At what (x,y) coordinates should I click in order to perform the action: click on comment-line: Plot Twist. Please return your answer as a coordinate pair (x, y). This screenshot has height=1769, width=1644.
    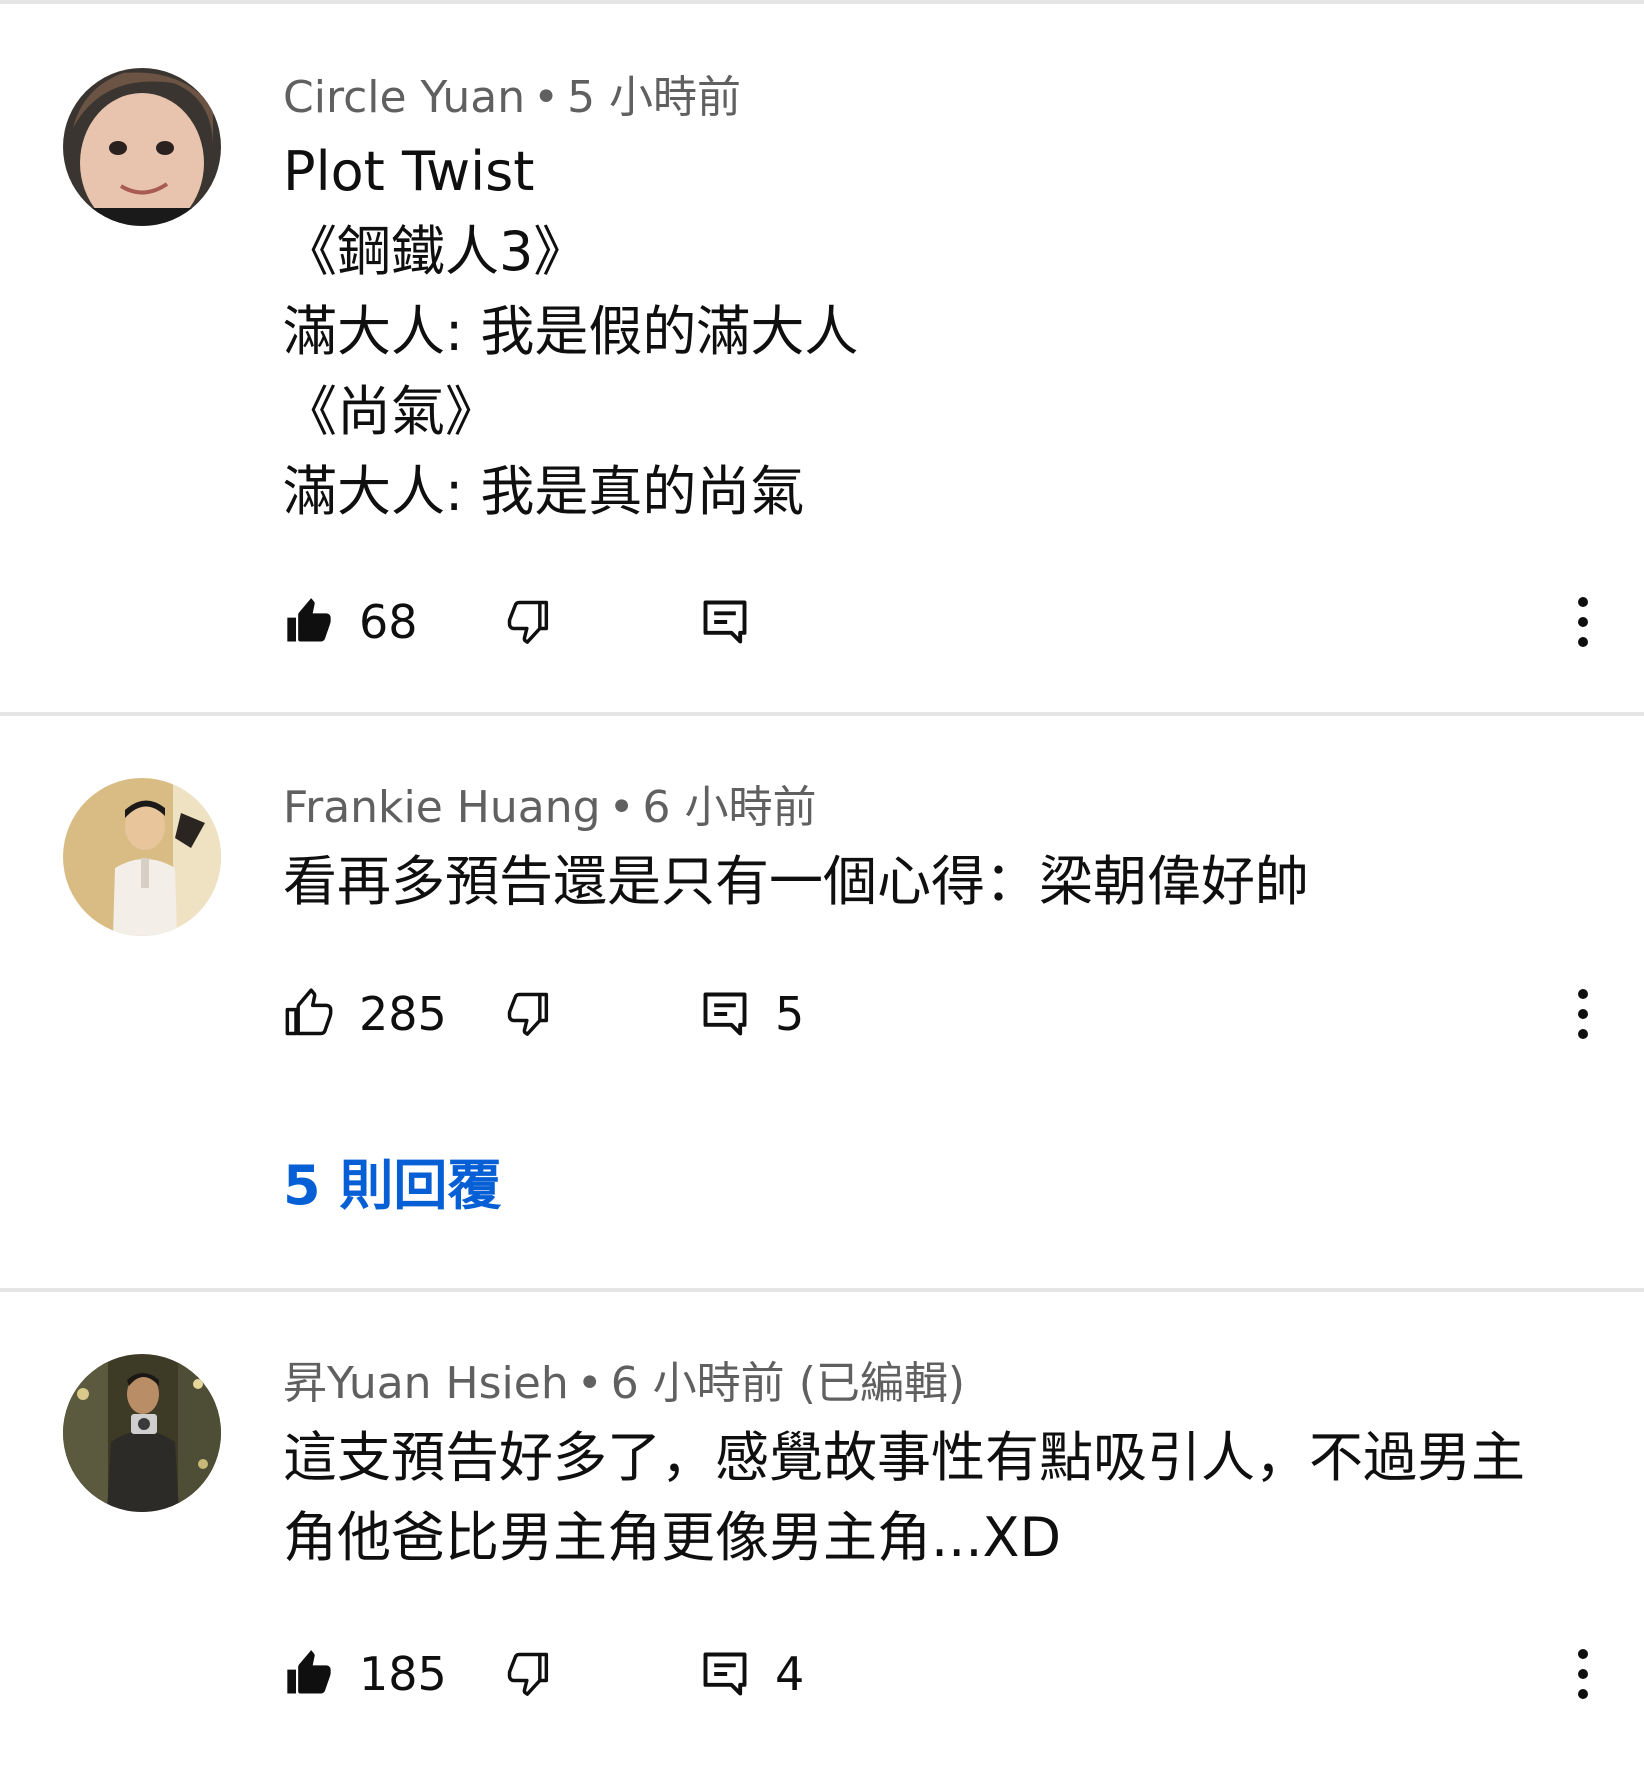
    Looking at the image, I should click on (409, 171).